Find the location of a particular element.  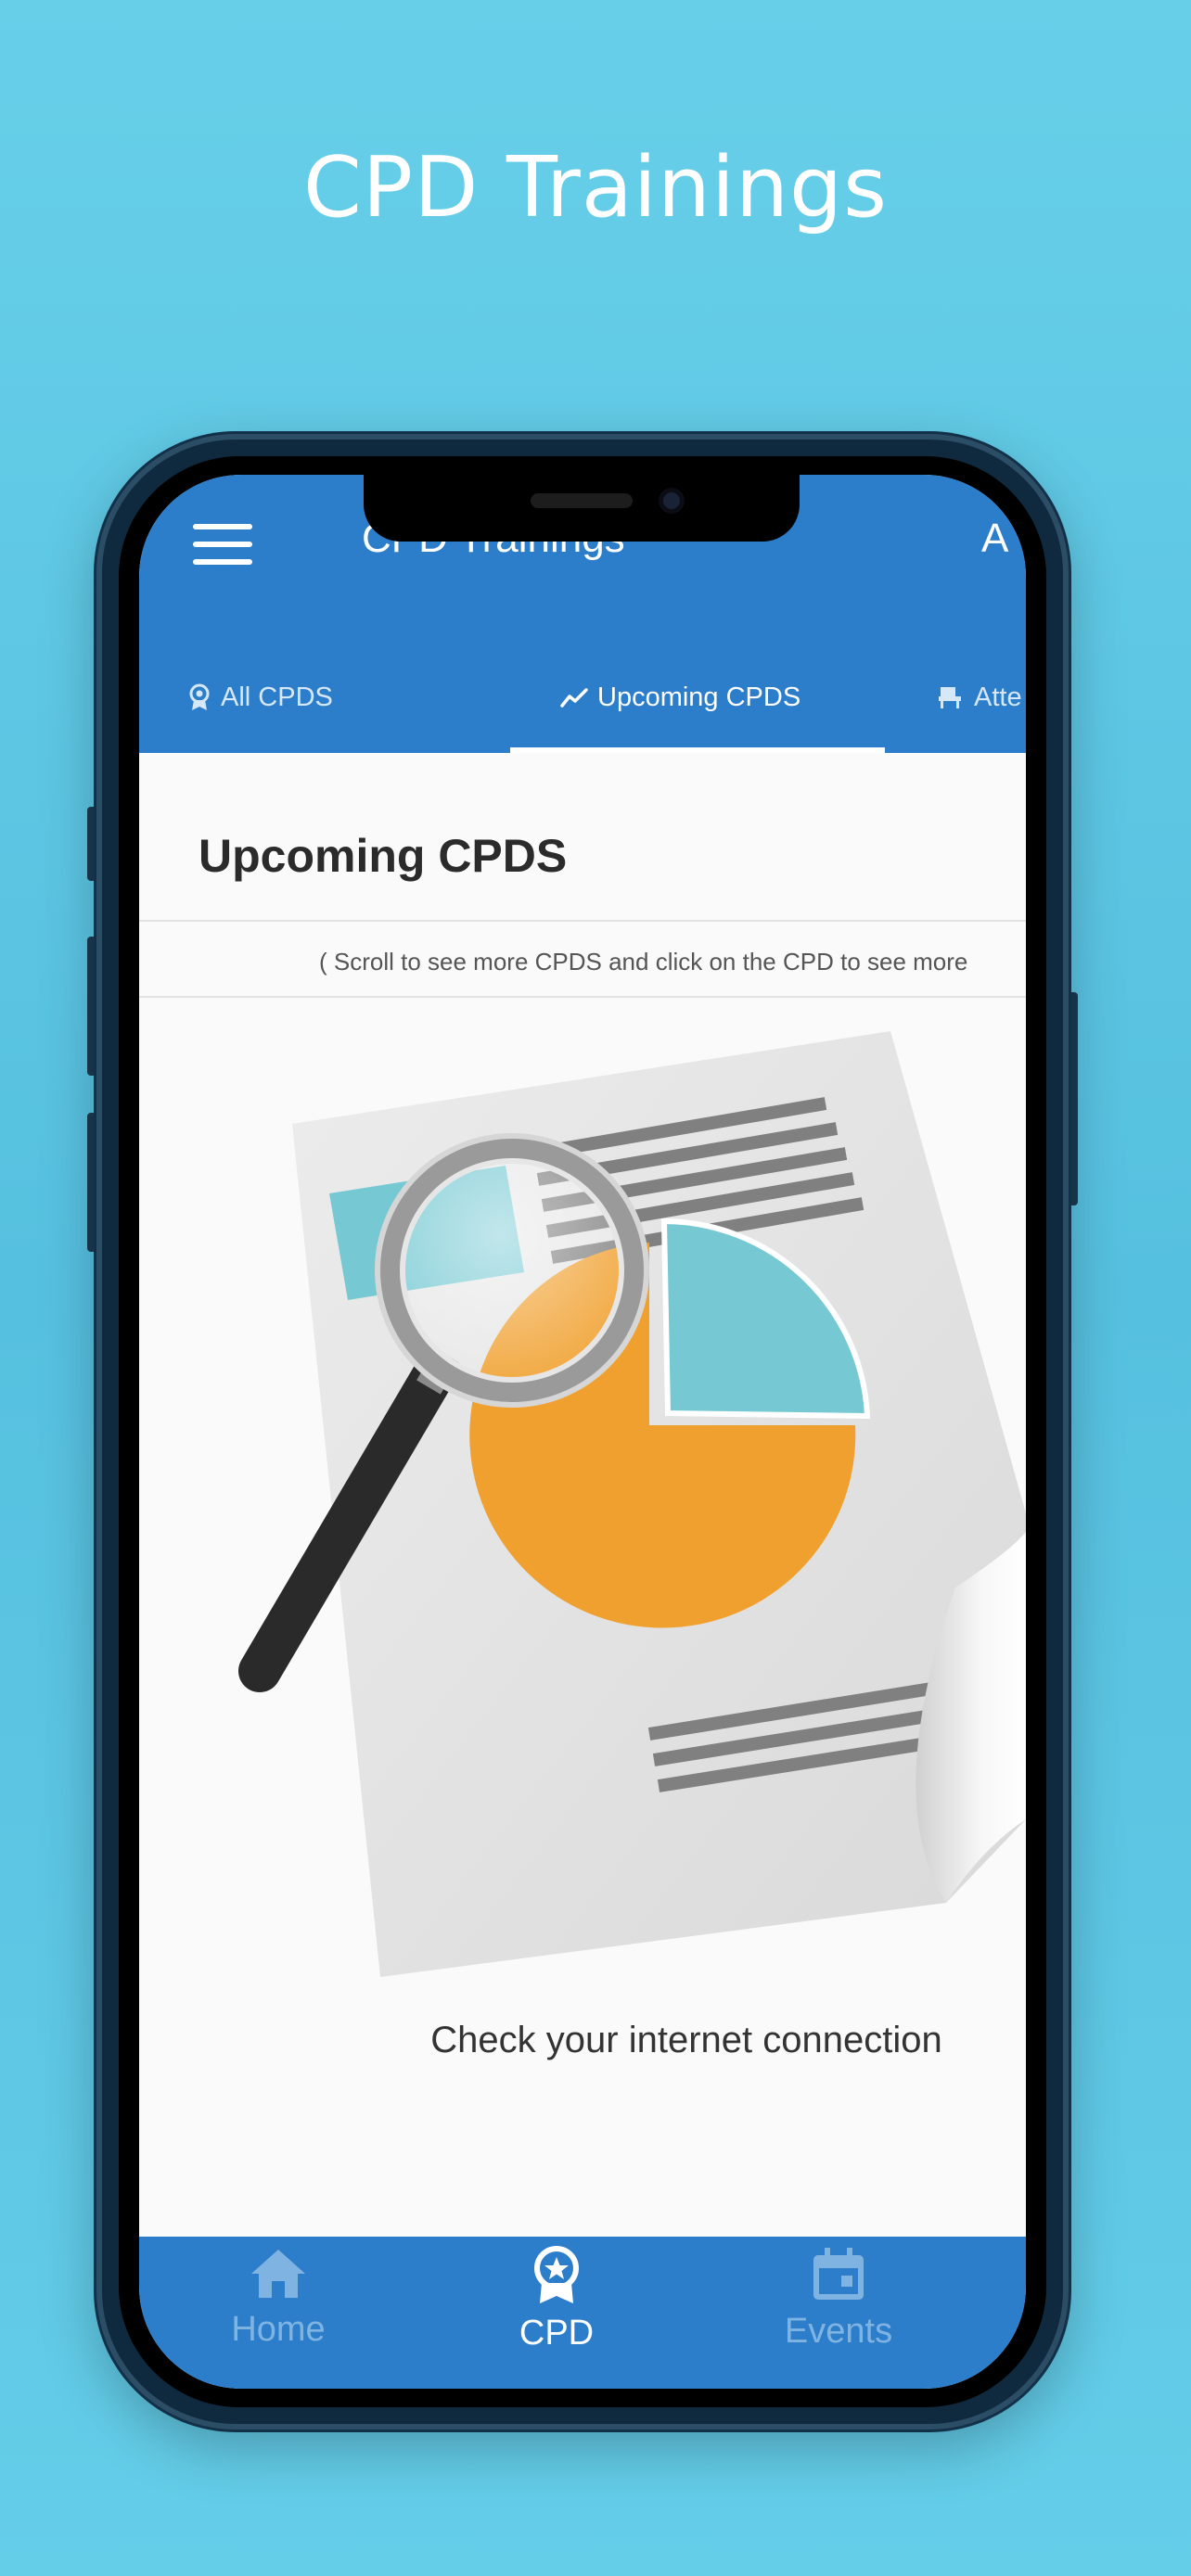

promo-title: CPD Trainings is located at coordinates (595, 187).